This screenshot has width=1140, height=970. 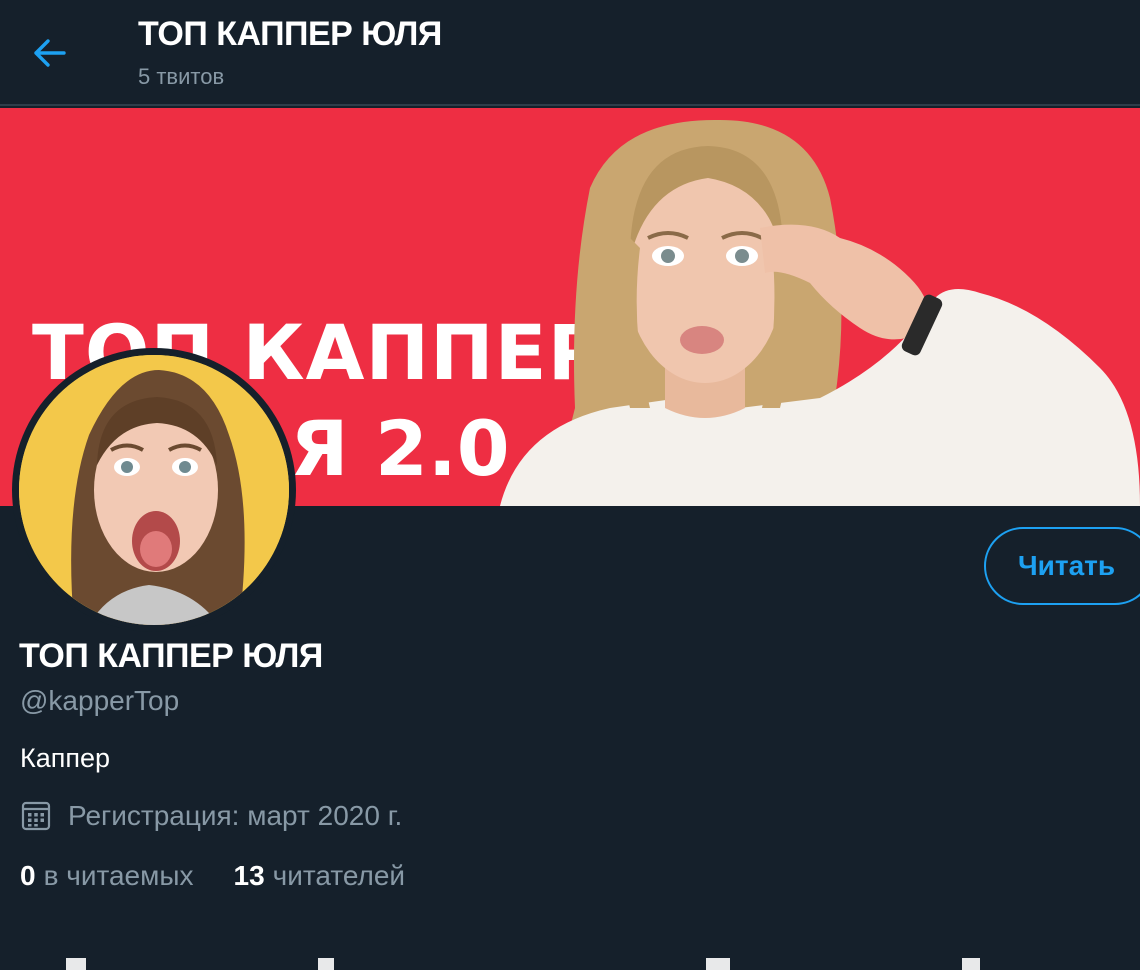 I want to click on avatar, so click(x=154, y=490).